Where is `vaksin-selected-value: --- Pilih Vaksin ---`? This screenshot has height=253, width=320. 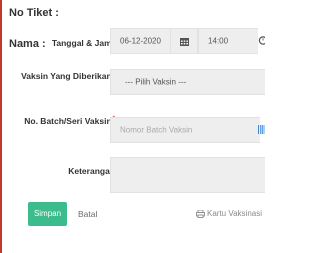 vaksin-selected-value: --- Pilih Vaksin --- is located at coordinates (156, 82).